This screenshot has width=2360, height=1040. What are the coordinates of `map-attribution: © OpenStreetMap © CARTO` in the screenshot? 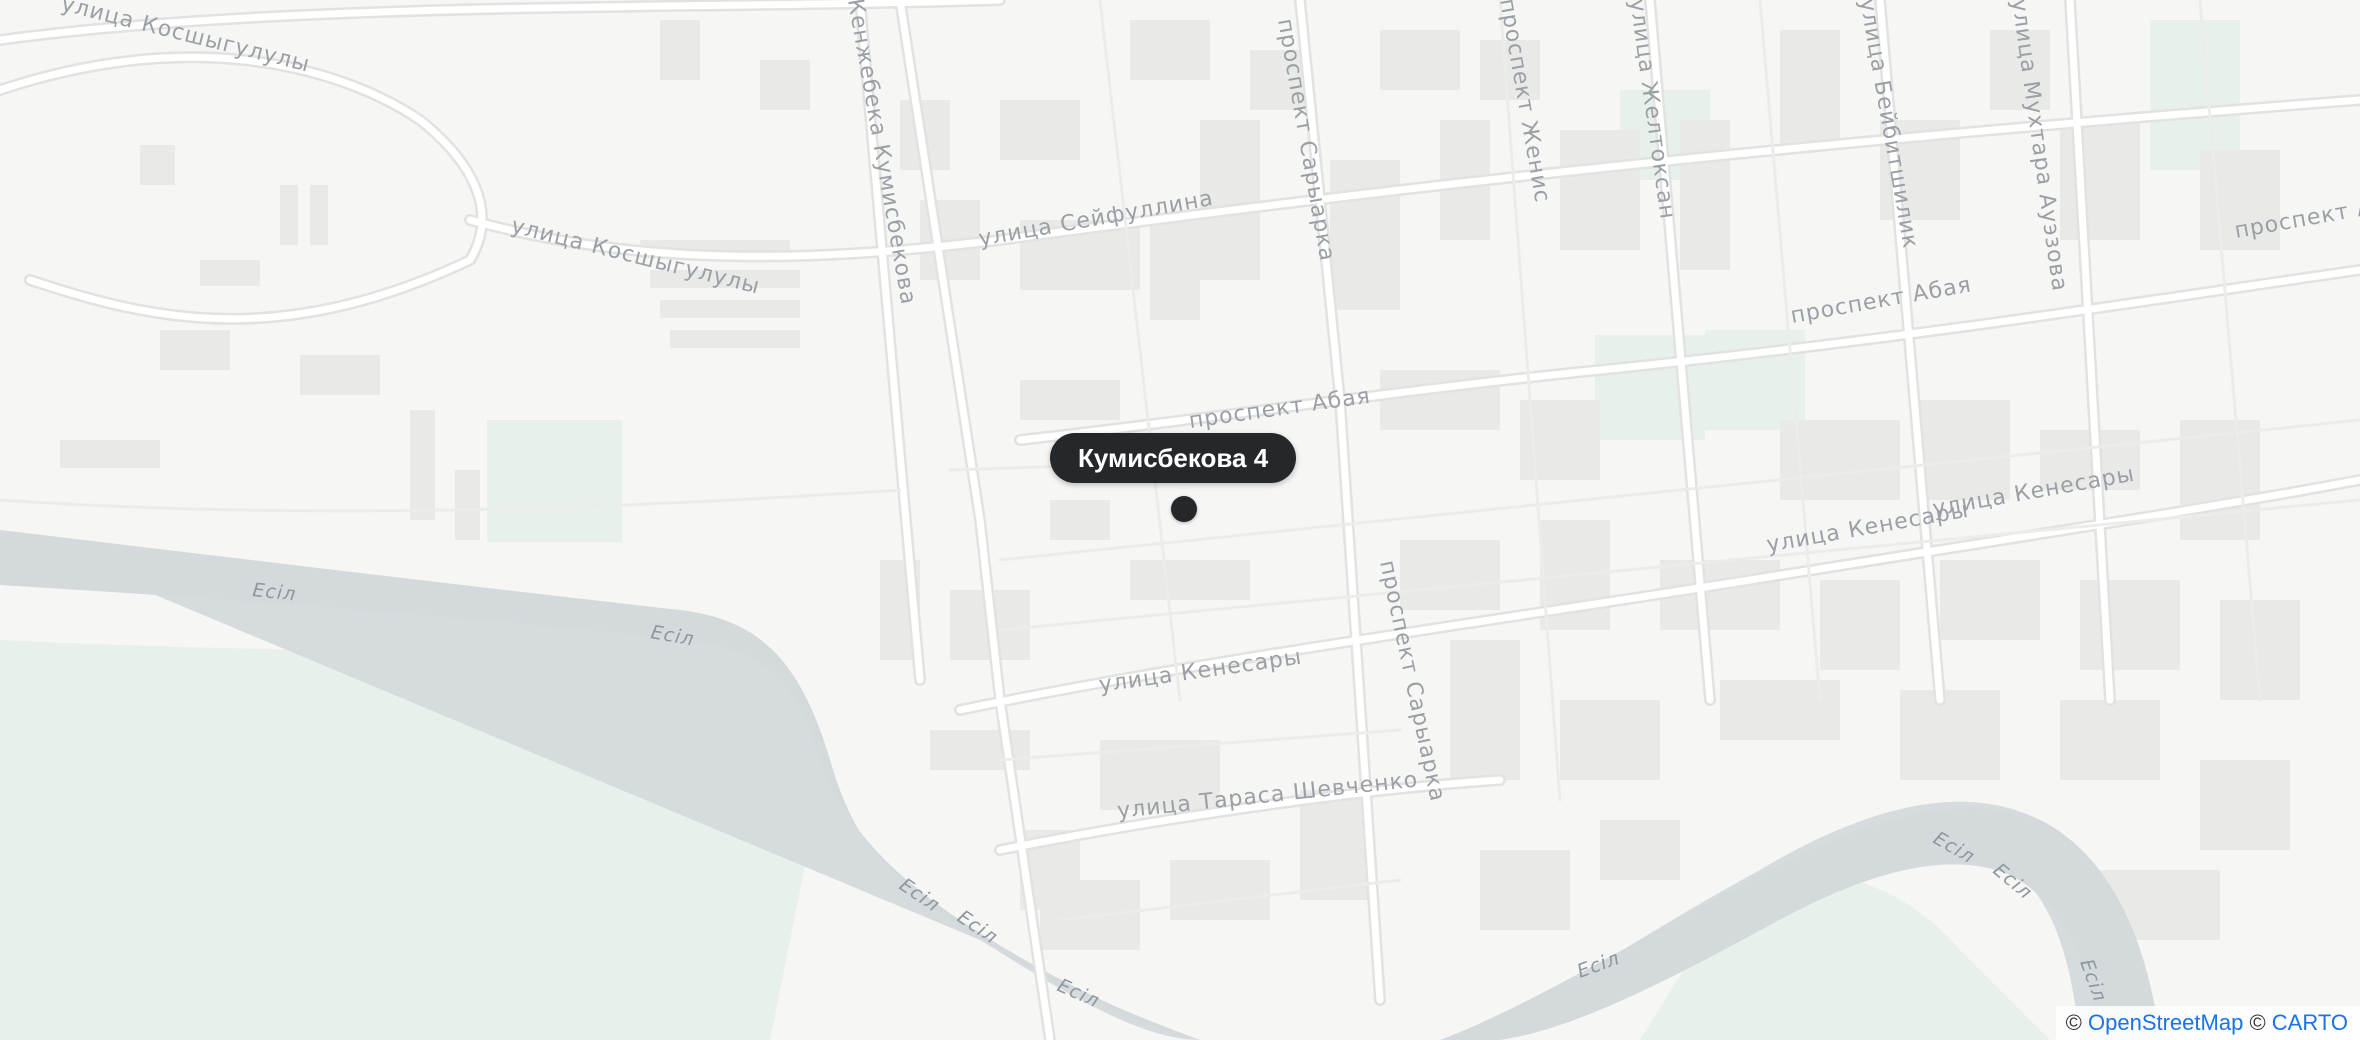 It's located at (2207, 1023).